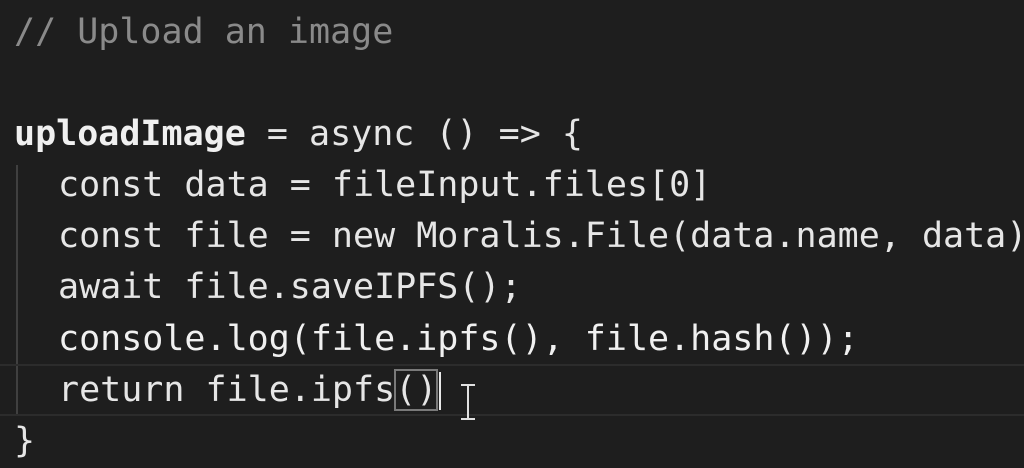 The height and width of the screenshot is (468, 1024). What do you see at coordinates (227, 390) in the screenshot?
I see `return-text: return file.ipfs` at bounding box center [227, 390].